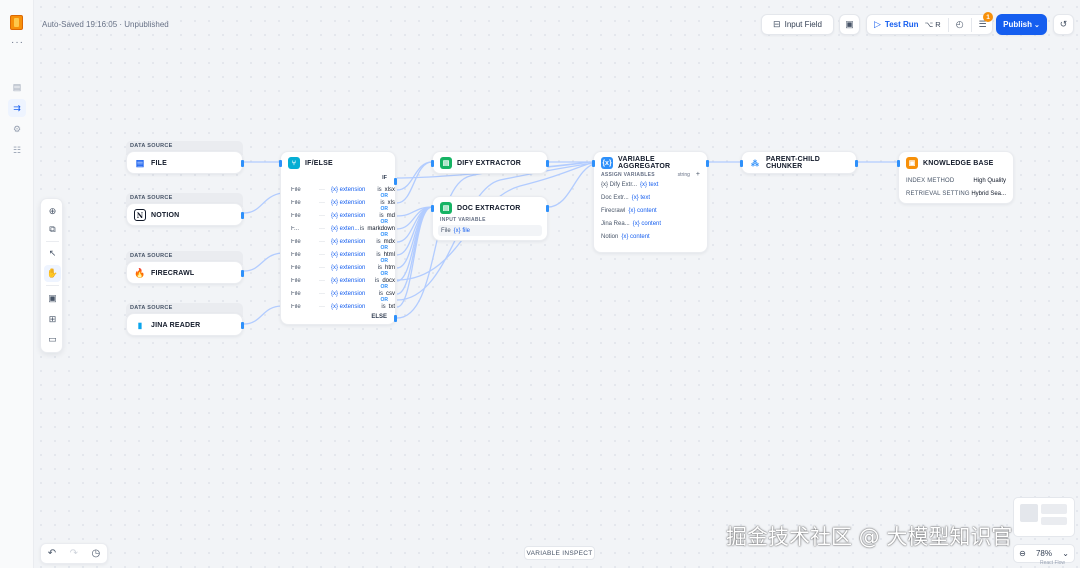  I want to click on canvas-toolbar: ⊕ ⧉ ↖ ✋ ▣ ⊞ ▭, so click(51, 275).